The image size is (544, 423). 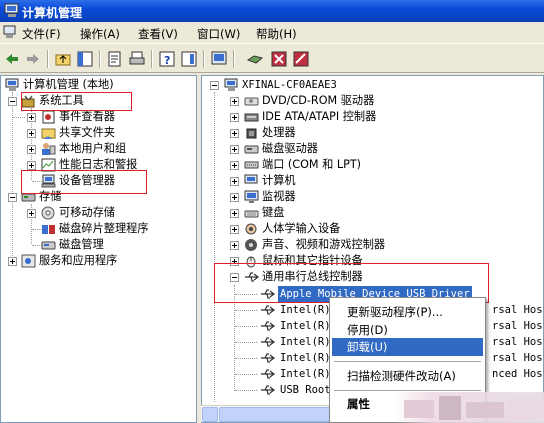 I want to click on up-folder-icon, so click(x=63, y=59).